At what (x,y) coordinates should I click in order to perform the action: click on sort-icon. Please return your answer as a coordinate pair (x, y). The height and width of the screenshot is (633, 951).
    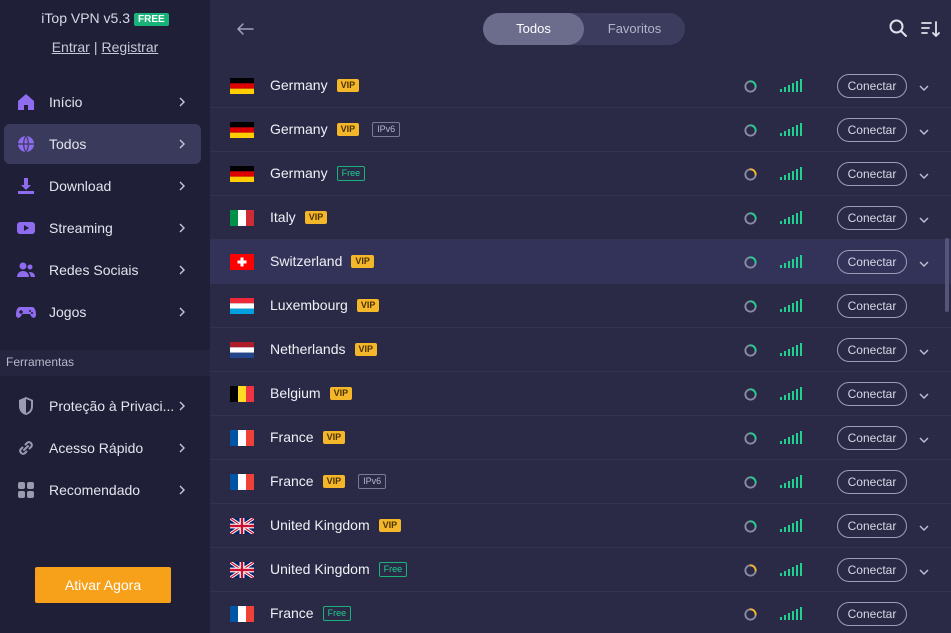
    Looking at the image, I should click on (930, 29).